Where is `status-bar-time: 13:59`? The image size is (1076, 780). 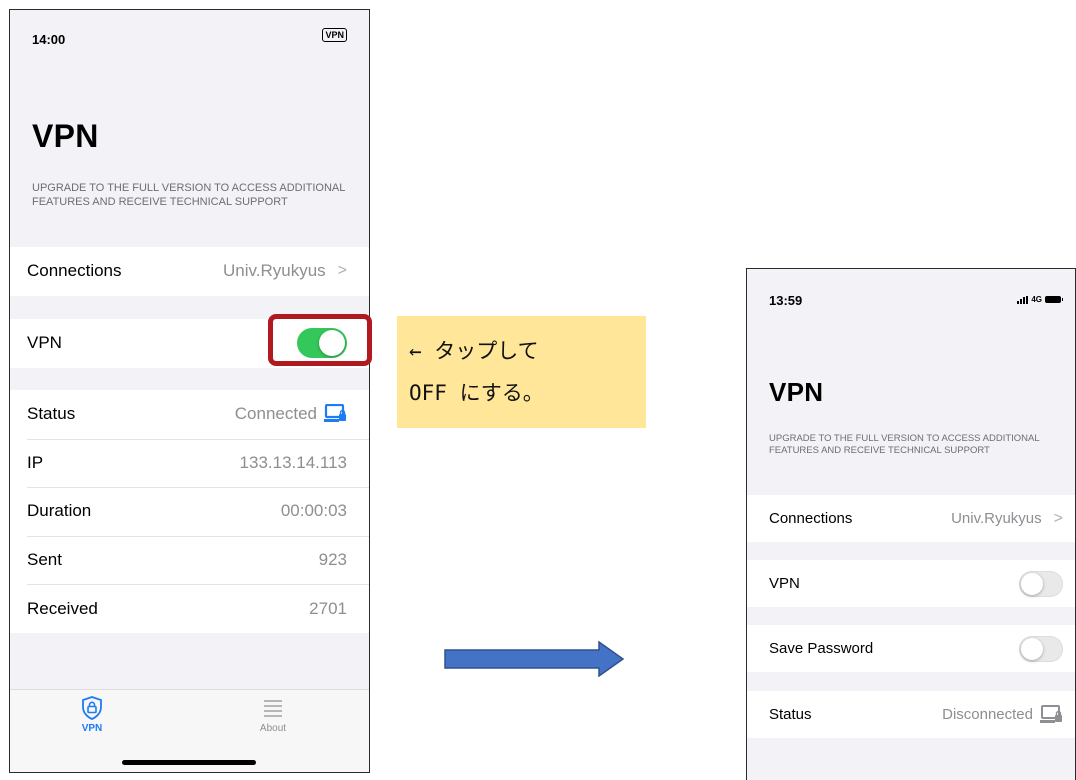 status-bar-time: 13:59 is located at coordinates (786, 300).